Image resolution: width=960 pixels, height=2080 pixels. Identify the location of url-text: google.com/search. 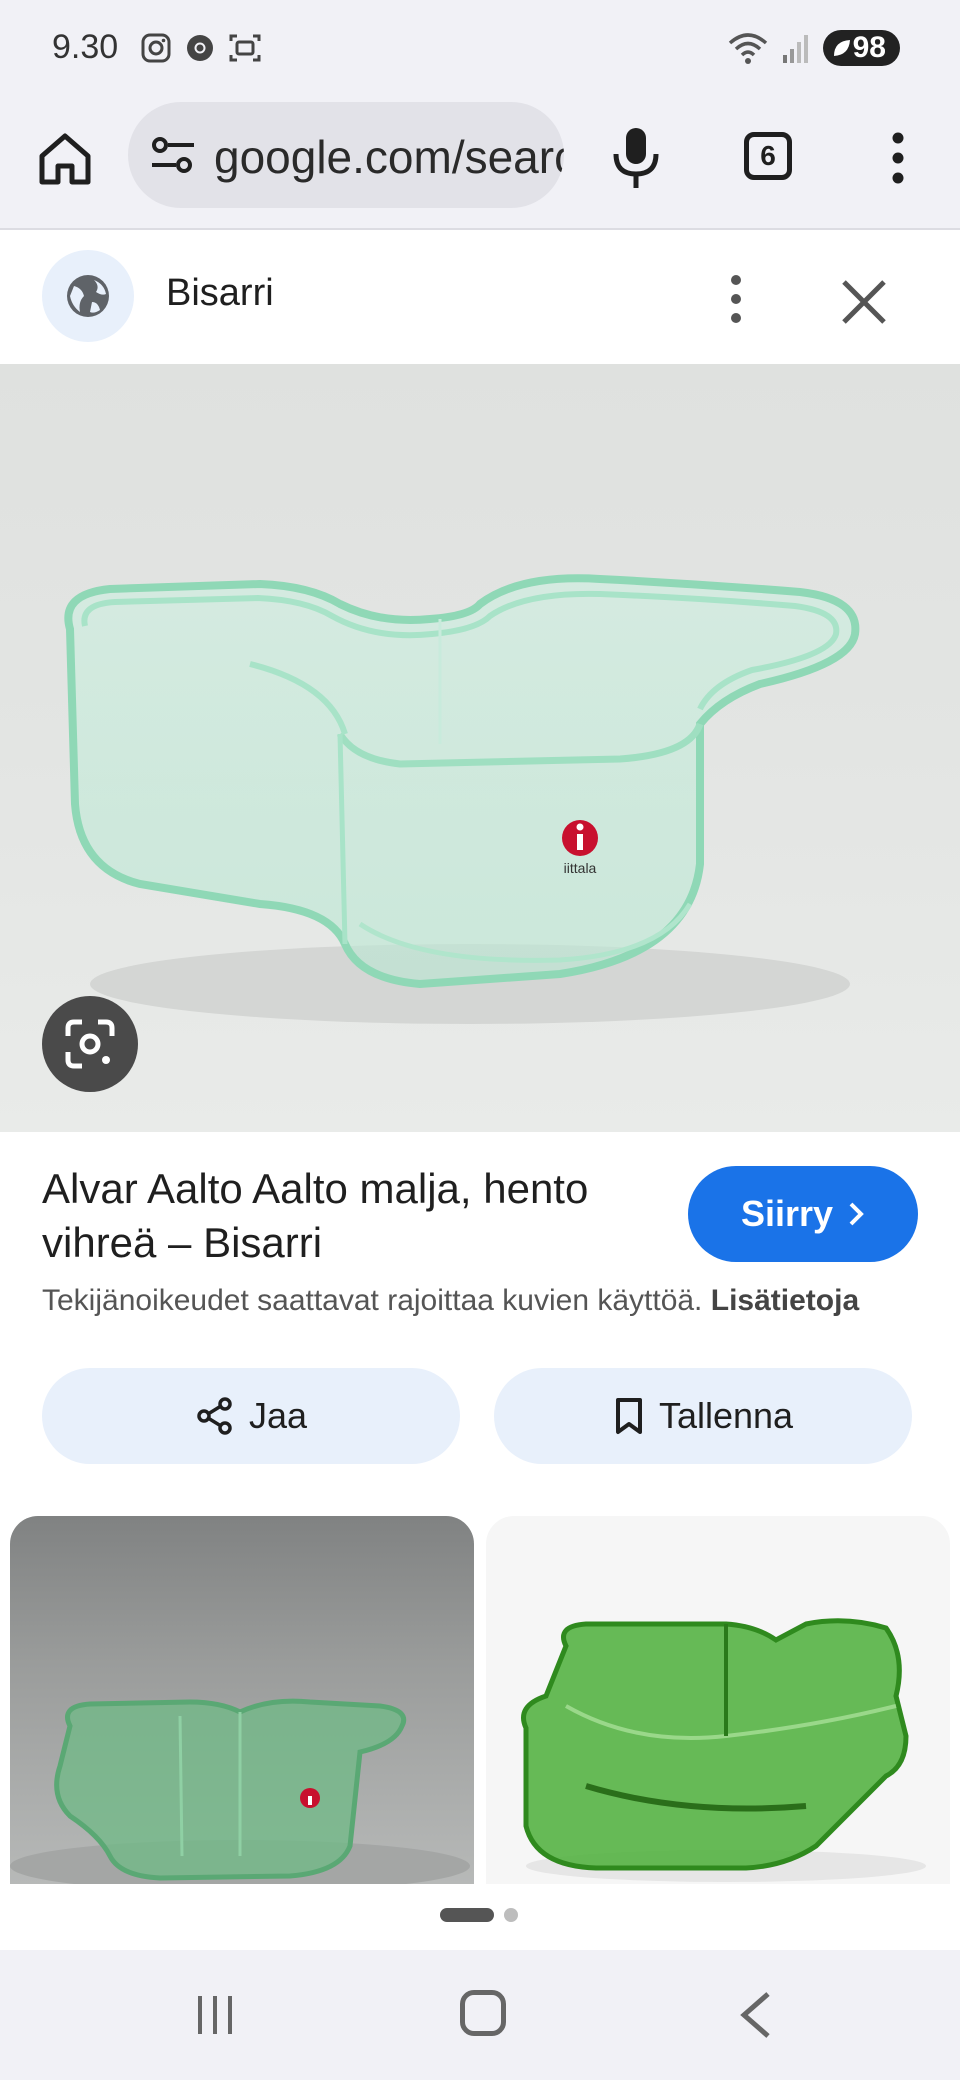
(389, 157).